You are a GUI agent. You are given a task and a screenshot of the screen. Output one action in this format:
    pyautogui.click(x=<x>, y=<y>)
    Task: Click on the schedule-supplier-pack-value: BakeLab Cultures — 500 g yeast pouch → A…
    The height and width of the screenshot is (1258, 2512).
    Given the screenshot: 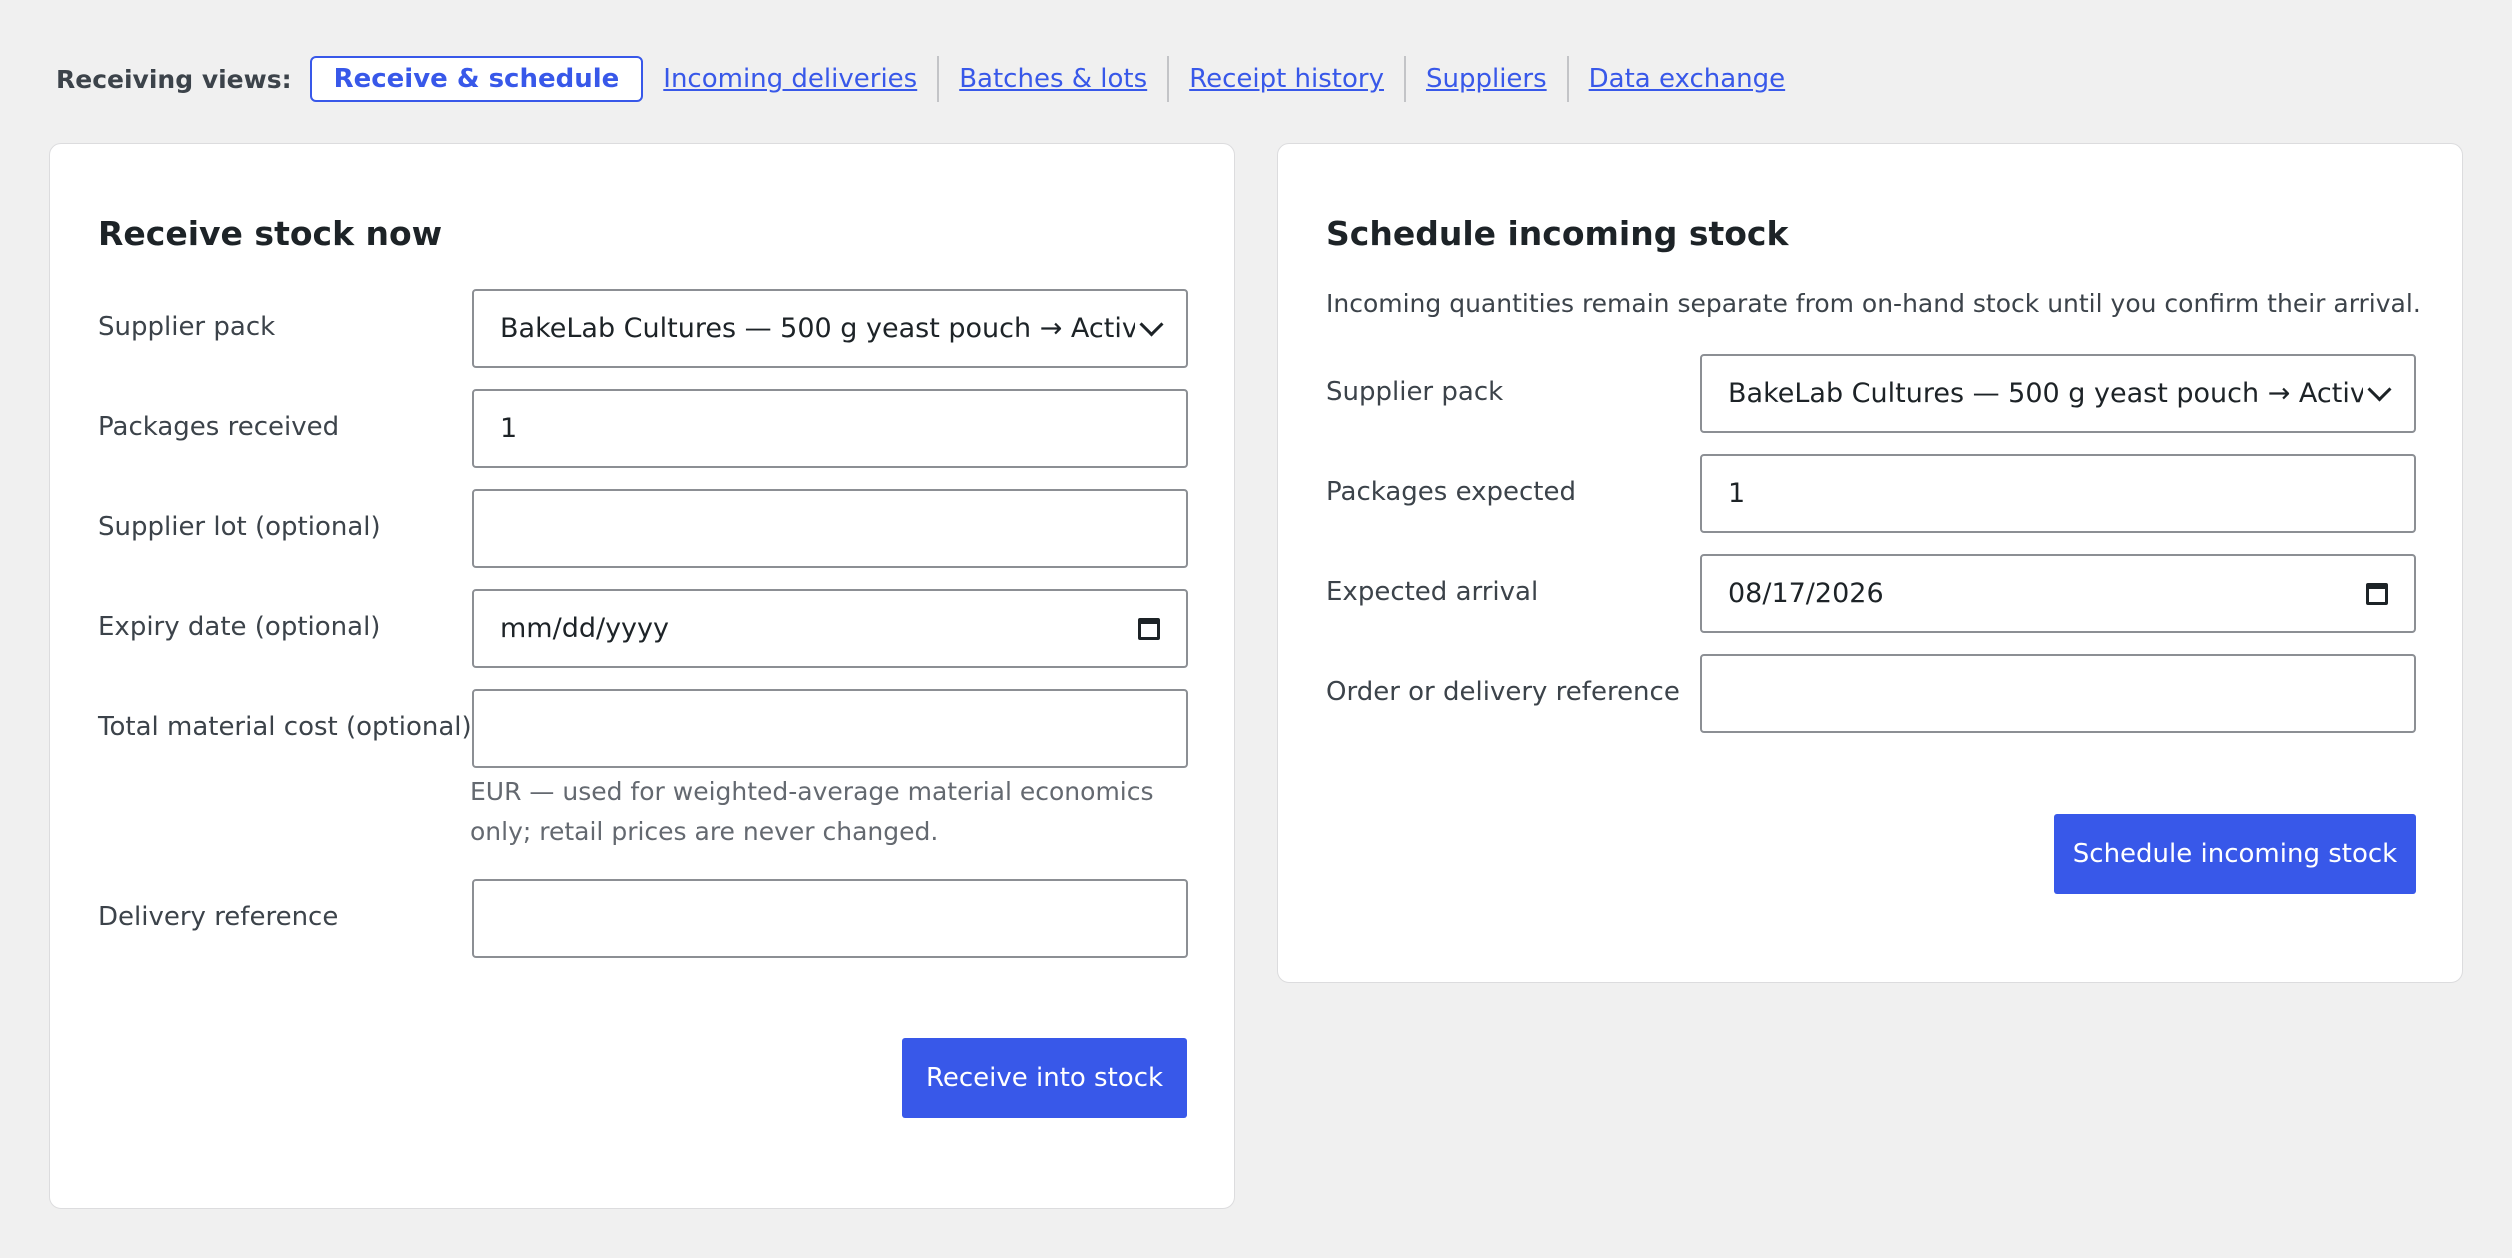 What is the action you would take?
    pyautogui.click(x=2045, y=393)
    